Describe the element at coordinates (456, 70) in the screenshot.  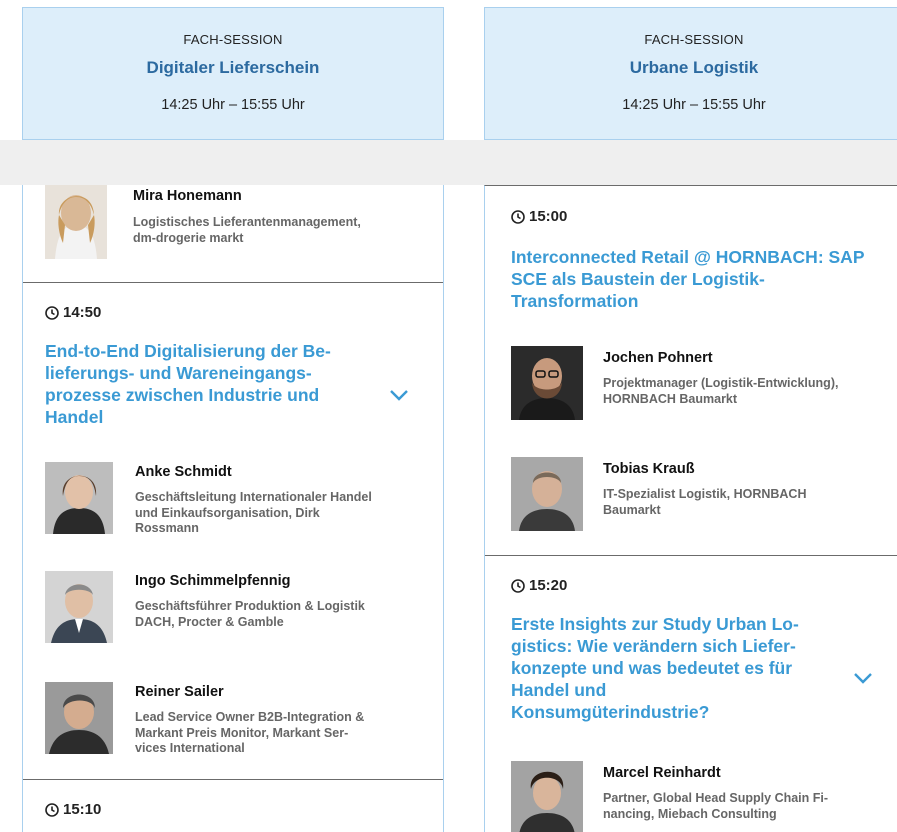
I see `column-divider` at that location.